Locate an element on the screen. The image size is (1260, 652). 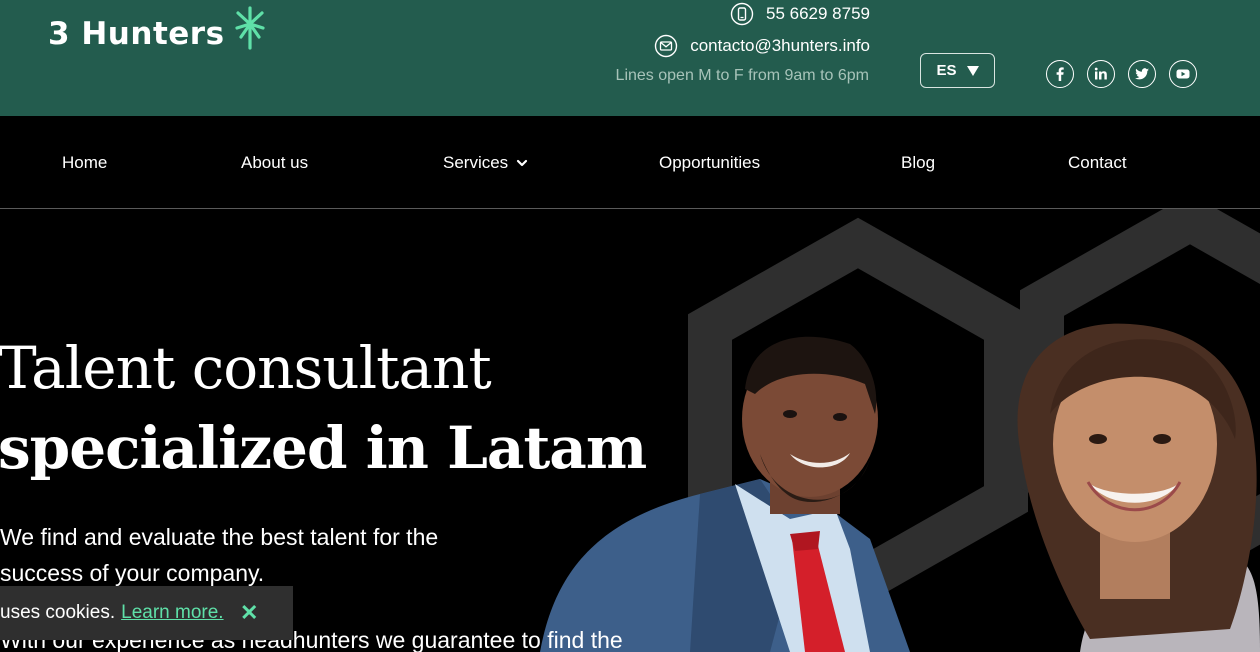
mail-icon is located at coordinates (666, 46).